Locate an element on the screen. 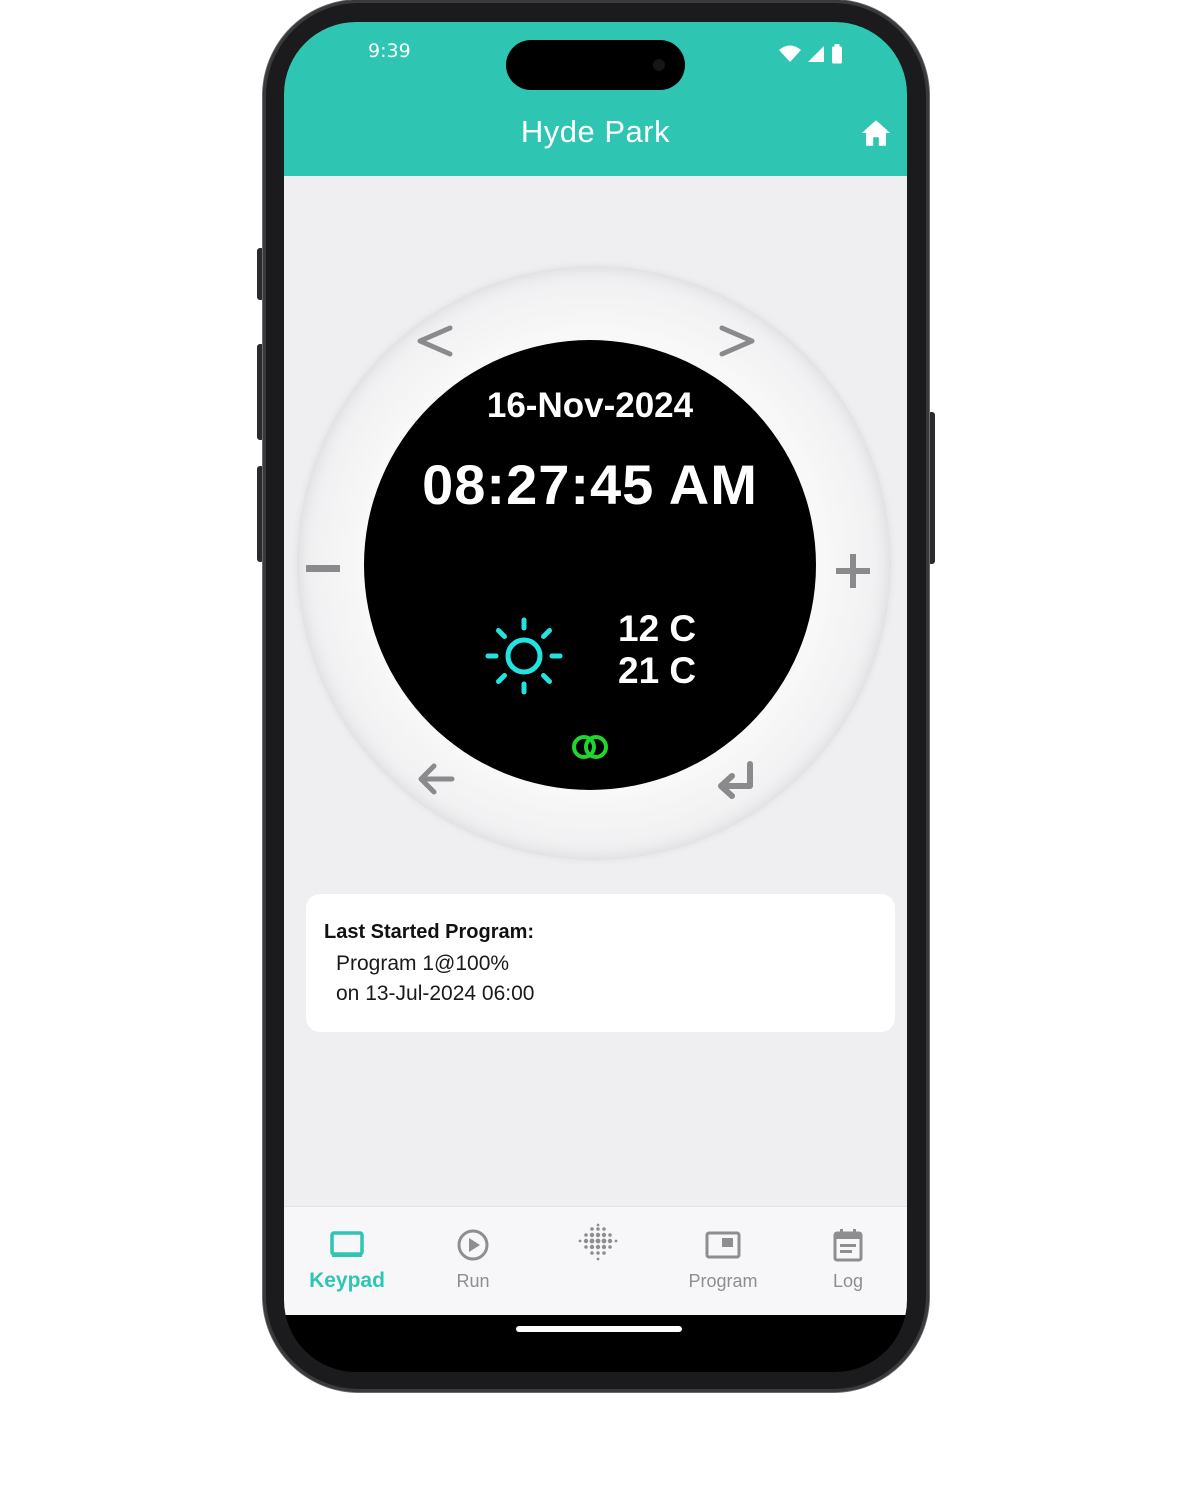 The image size is (1200, 1488). program-icon is located at coordinates (723, 1245).